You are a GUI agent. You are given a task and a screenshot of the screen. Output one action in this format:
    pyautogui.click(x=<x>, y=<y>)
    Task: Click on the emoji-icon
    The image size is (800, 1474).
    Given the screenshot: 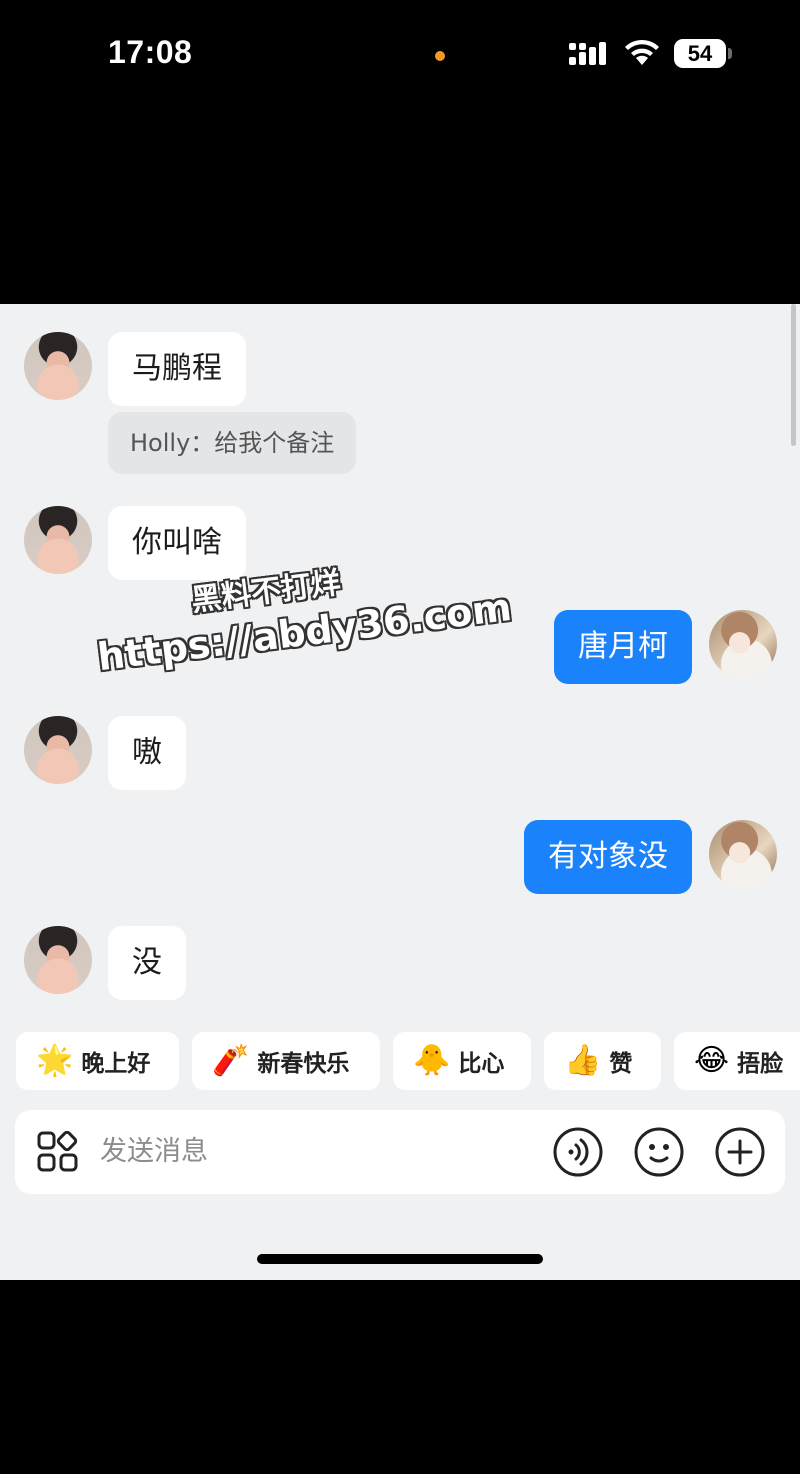 What is the action you would take?
    pyautogui.click(x=659, y=1152)
    